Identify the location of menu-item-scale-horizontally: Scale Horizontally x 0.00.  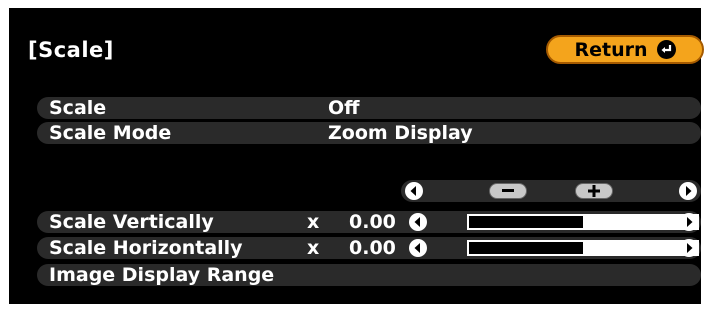
(369, 248).